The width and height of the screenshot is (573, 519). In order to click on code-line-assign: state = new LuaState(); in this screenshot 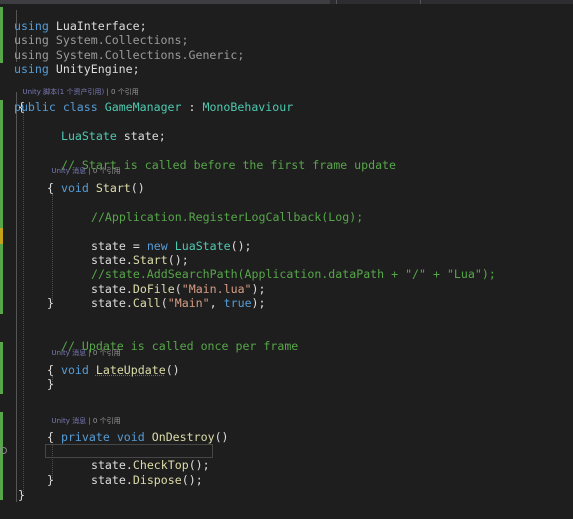, I will do `click(164, 239)`.